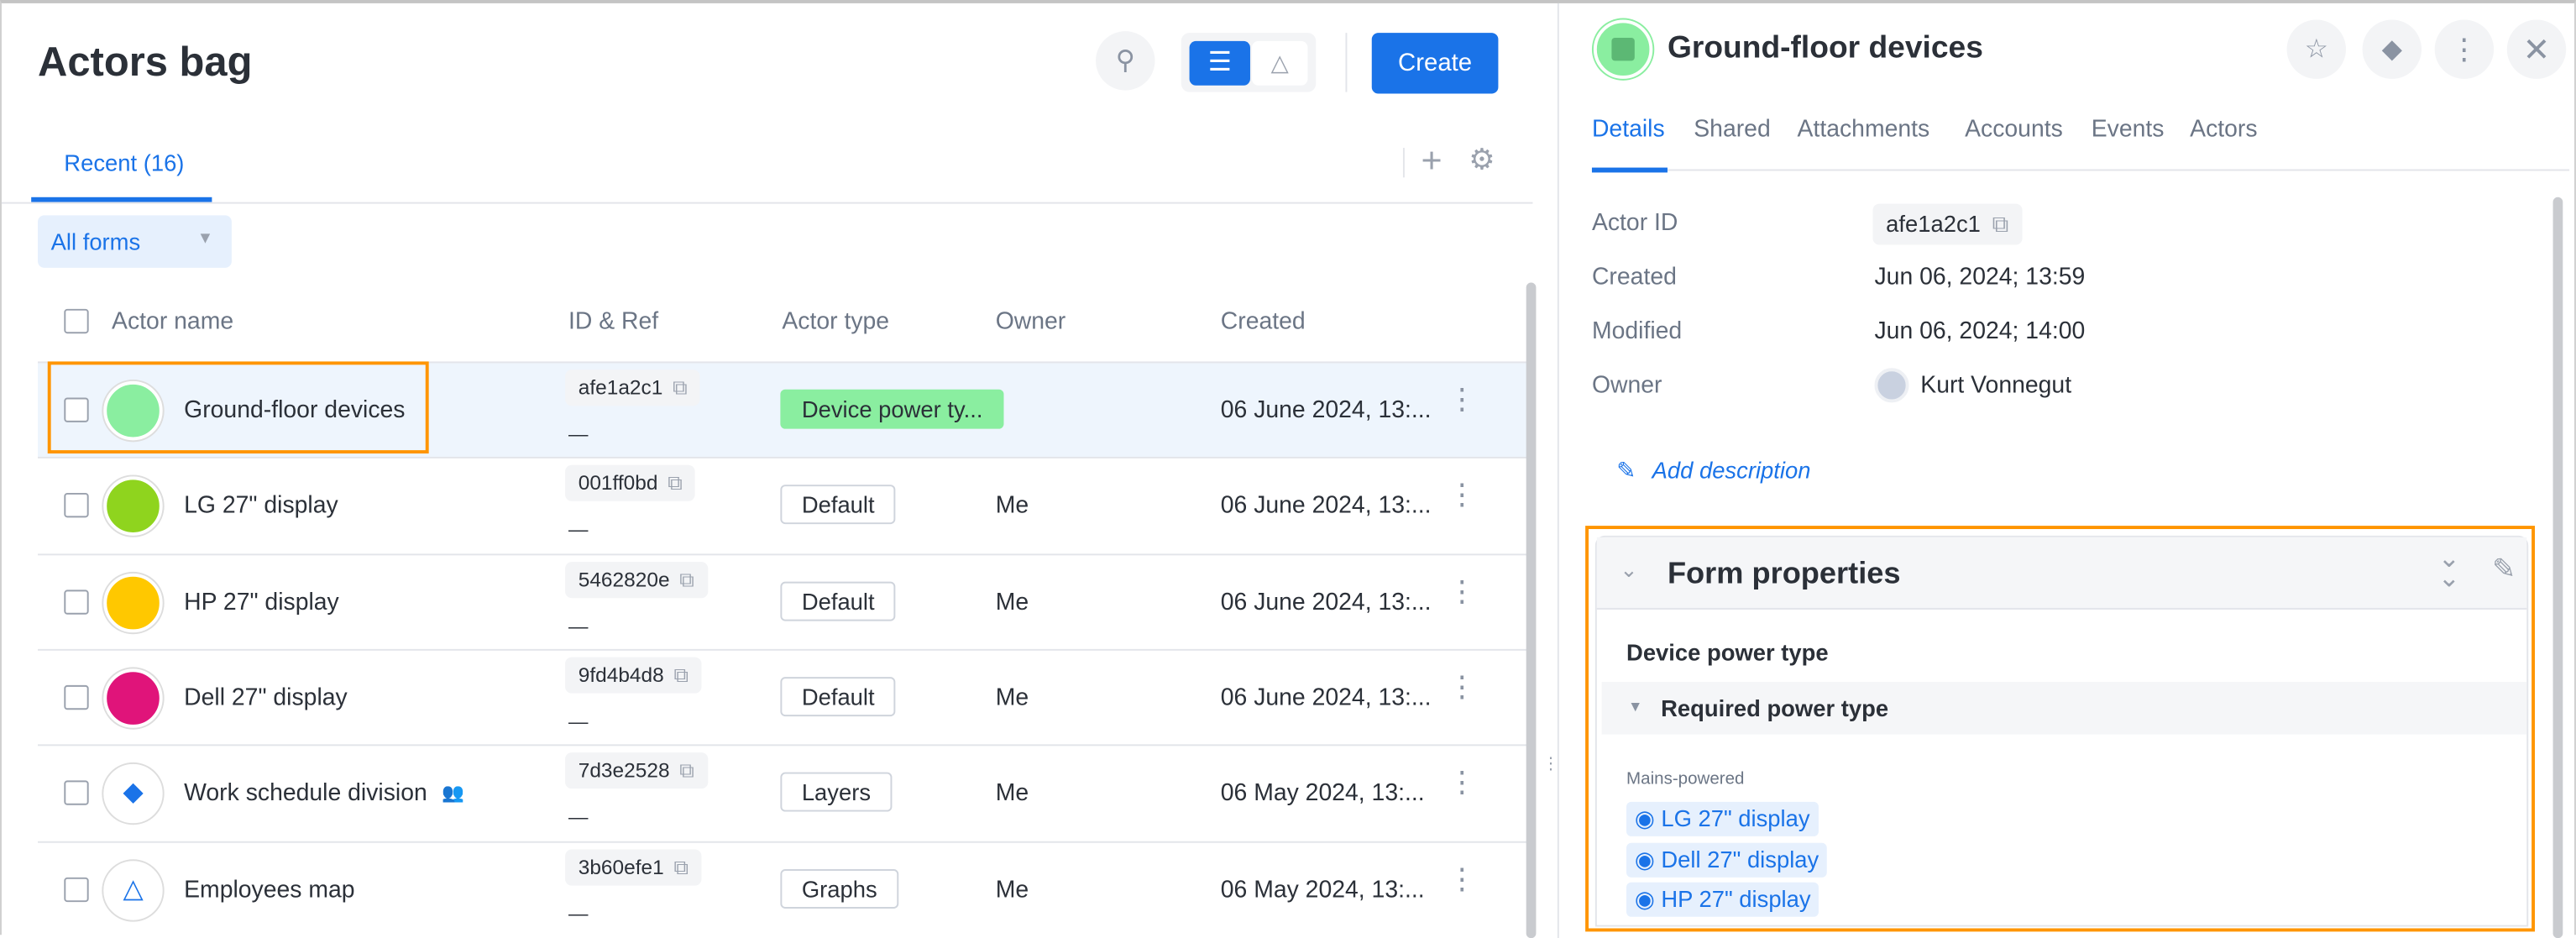 The width and height of the screenshot is (2576, 938). What do you see at coordinates (624, 580) in the screenshot?
I see `actor-id: 5462820e` at bounding box center [624, 580].